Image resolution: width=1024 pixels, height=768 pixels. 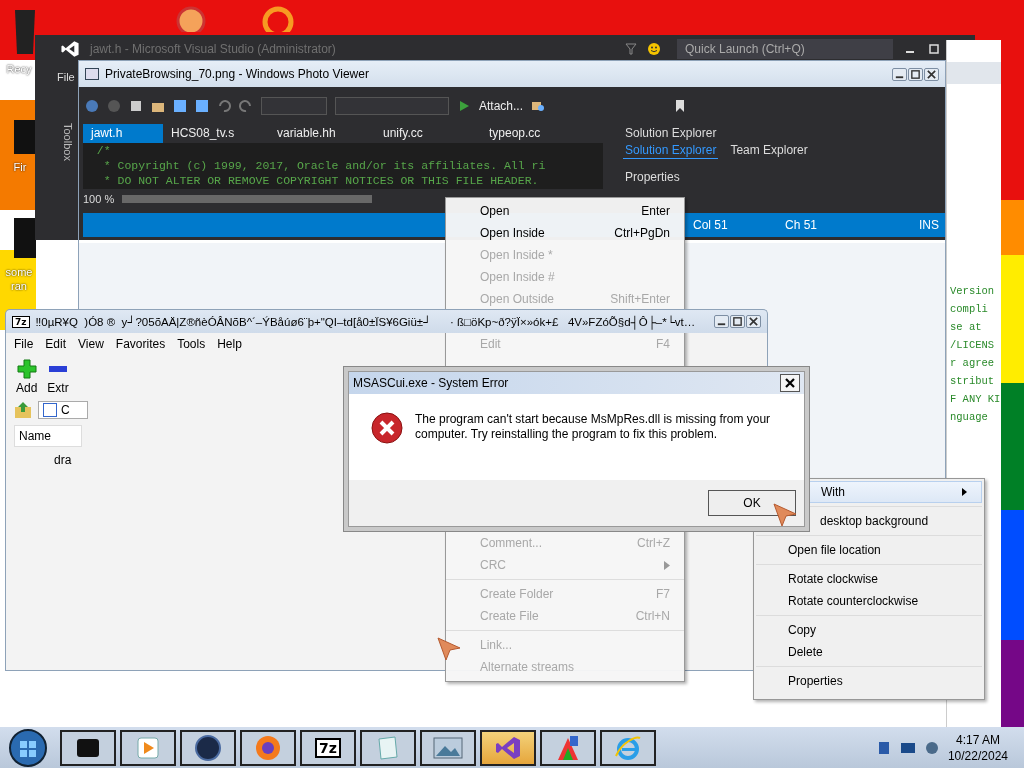 I want to click on status-text: Col 51, so click(x=710, y=225).